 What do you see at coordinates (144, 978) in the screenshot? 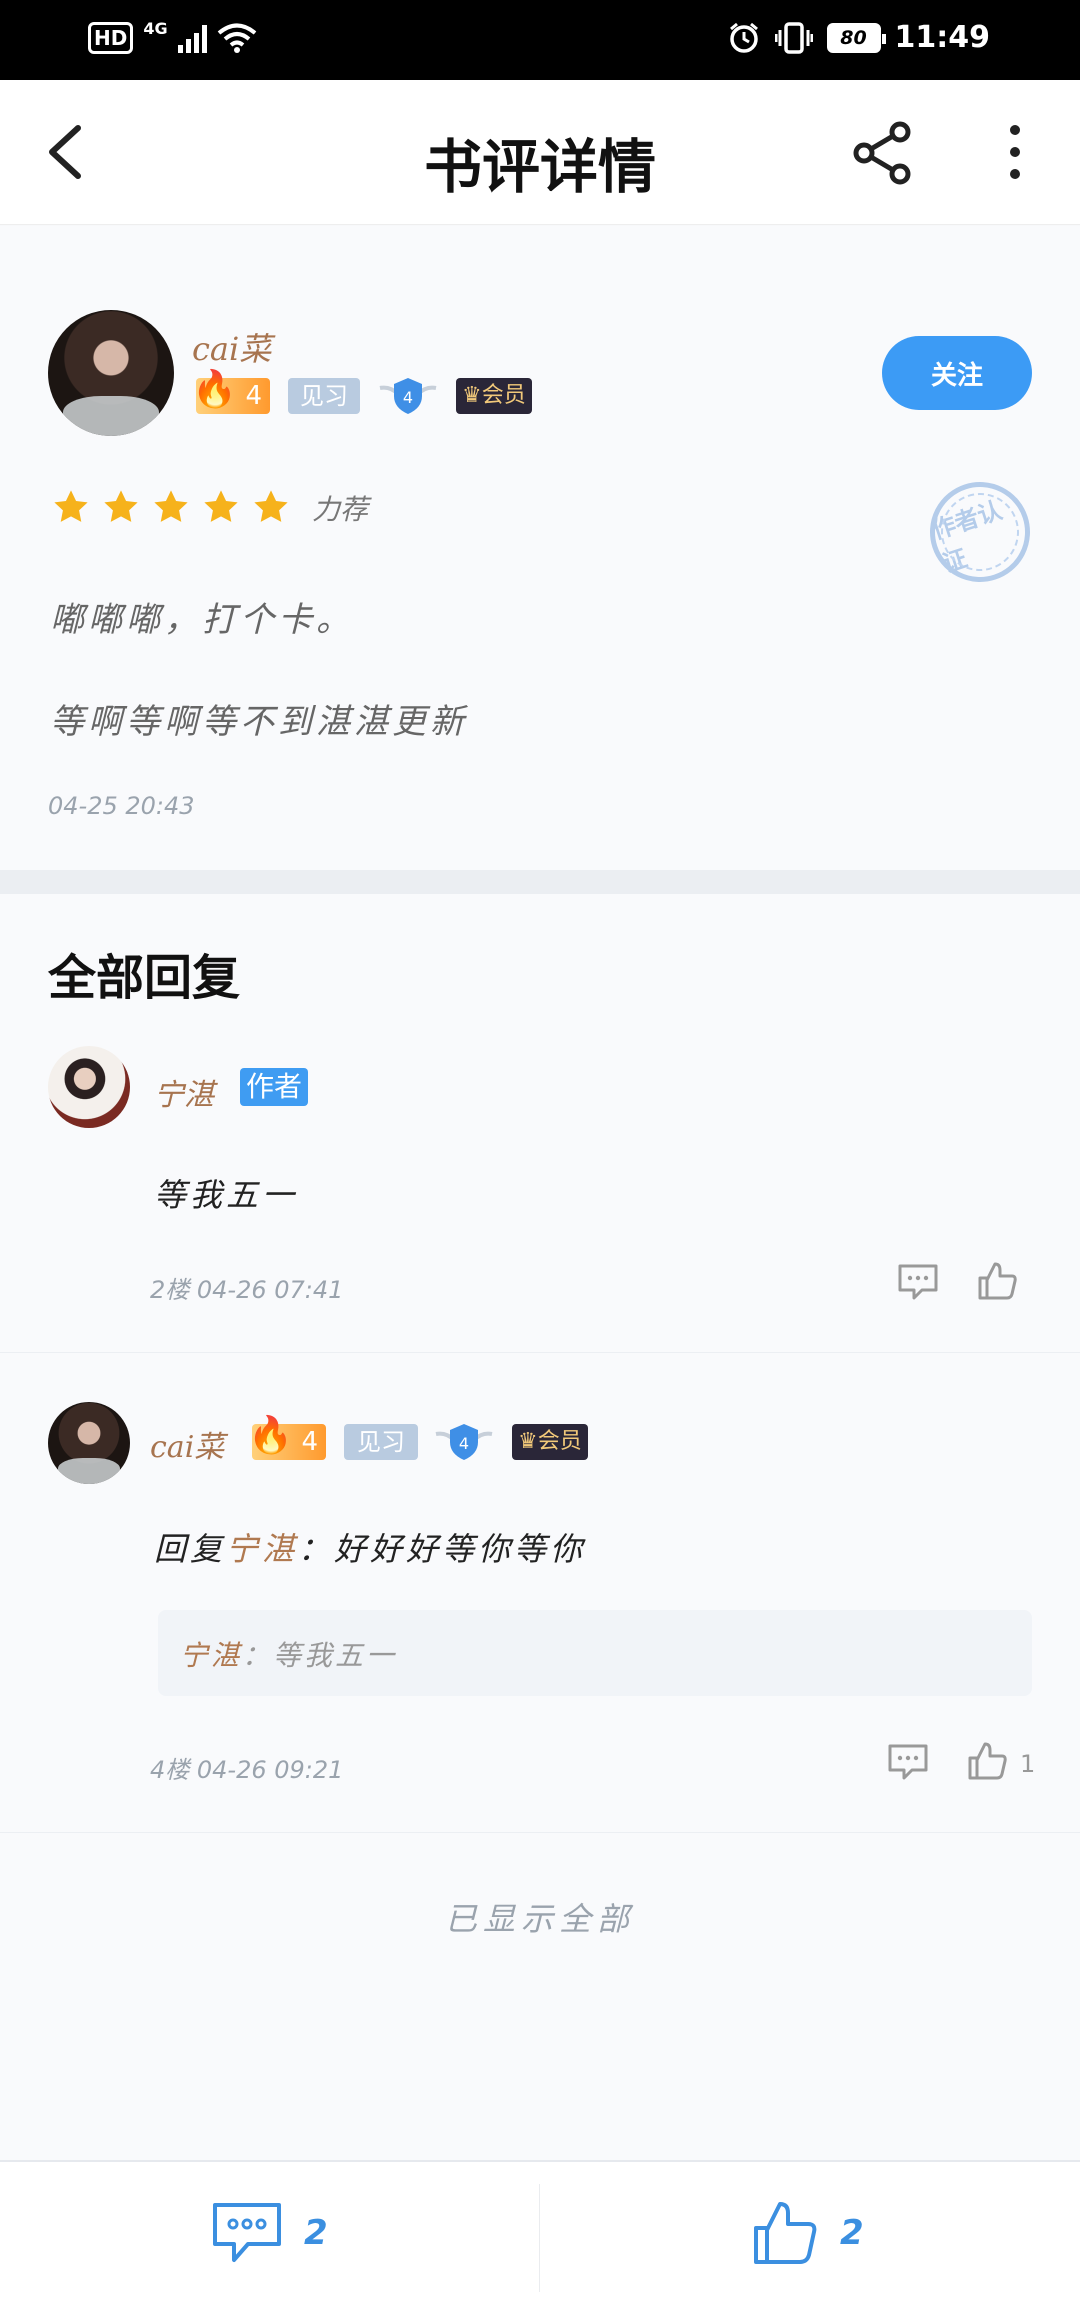
I see `section-title: 全部回复` at bounding box center [144, 978].